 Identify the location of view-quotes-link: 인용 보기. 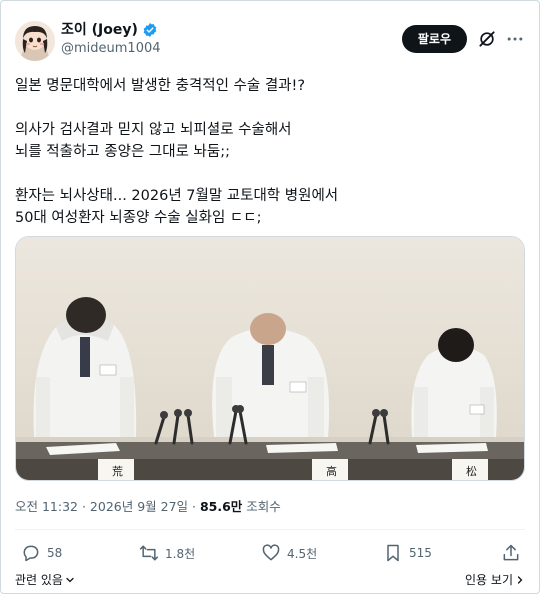
(495, 579).